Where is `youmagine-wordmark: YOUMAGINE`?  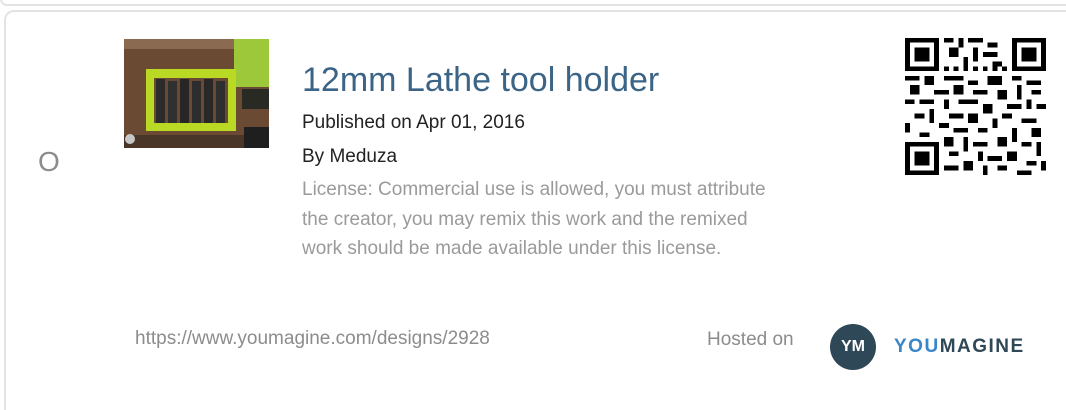 youmagine-wordmark: YOUMAGINE is located at coordinates (959, 347).